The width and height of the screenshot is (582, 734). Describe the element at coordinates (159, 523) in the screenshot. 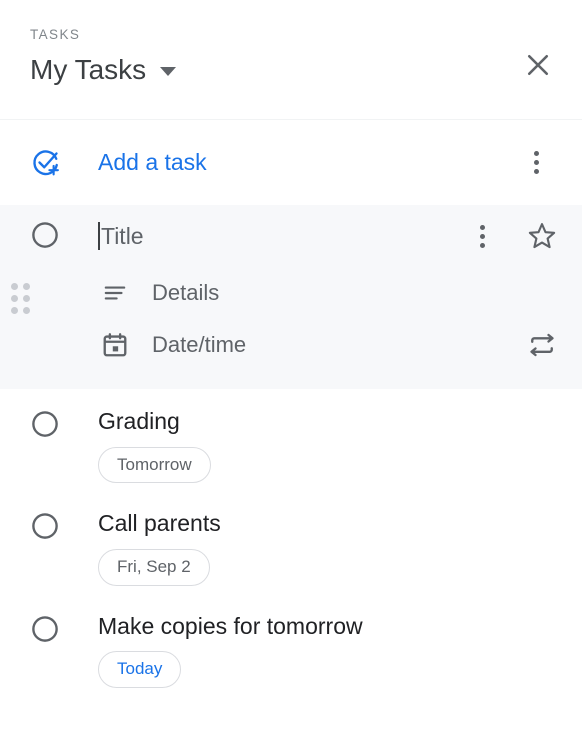

I see `task-title: Call parents` at that location.